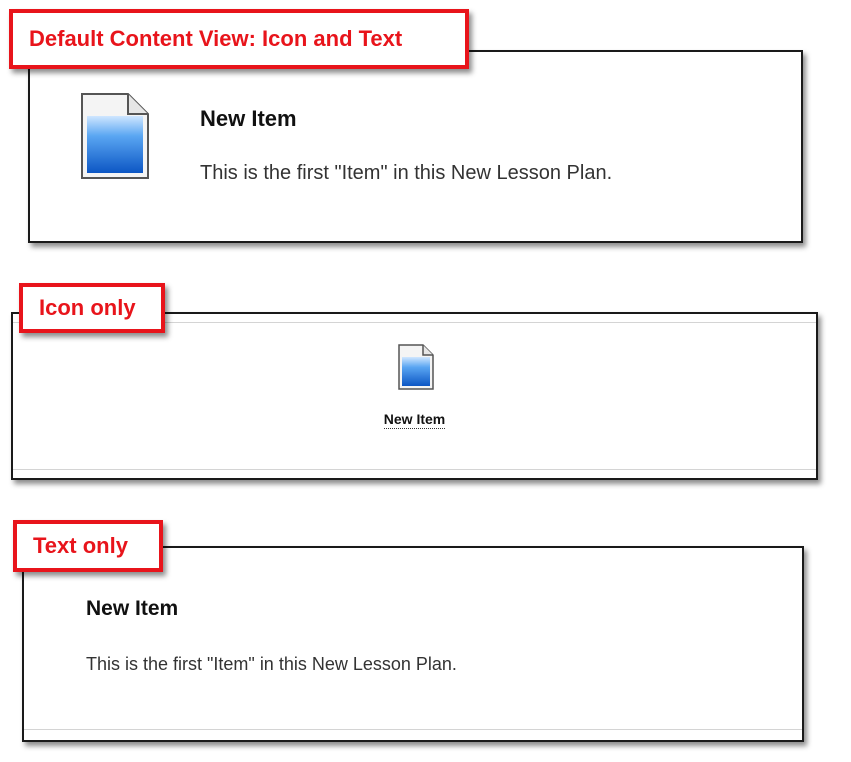 The width and height of the screenshot is (851, 762). I want to click on callout-text-only: Text only, so click(88, 546).